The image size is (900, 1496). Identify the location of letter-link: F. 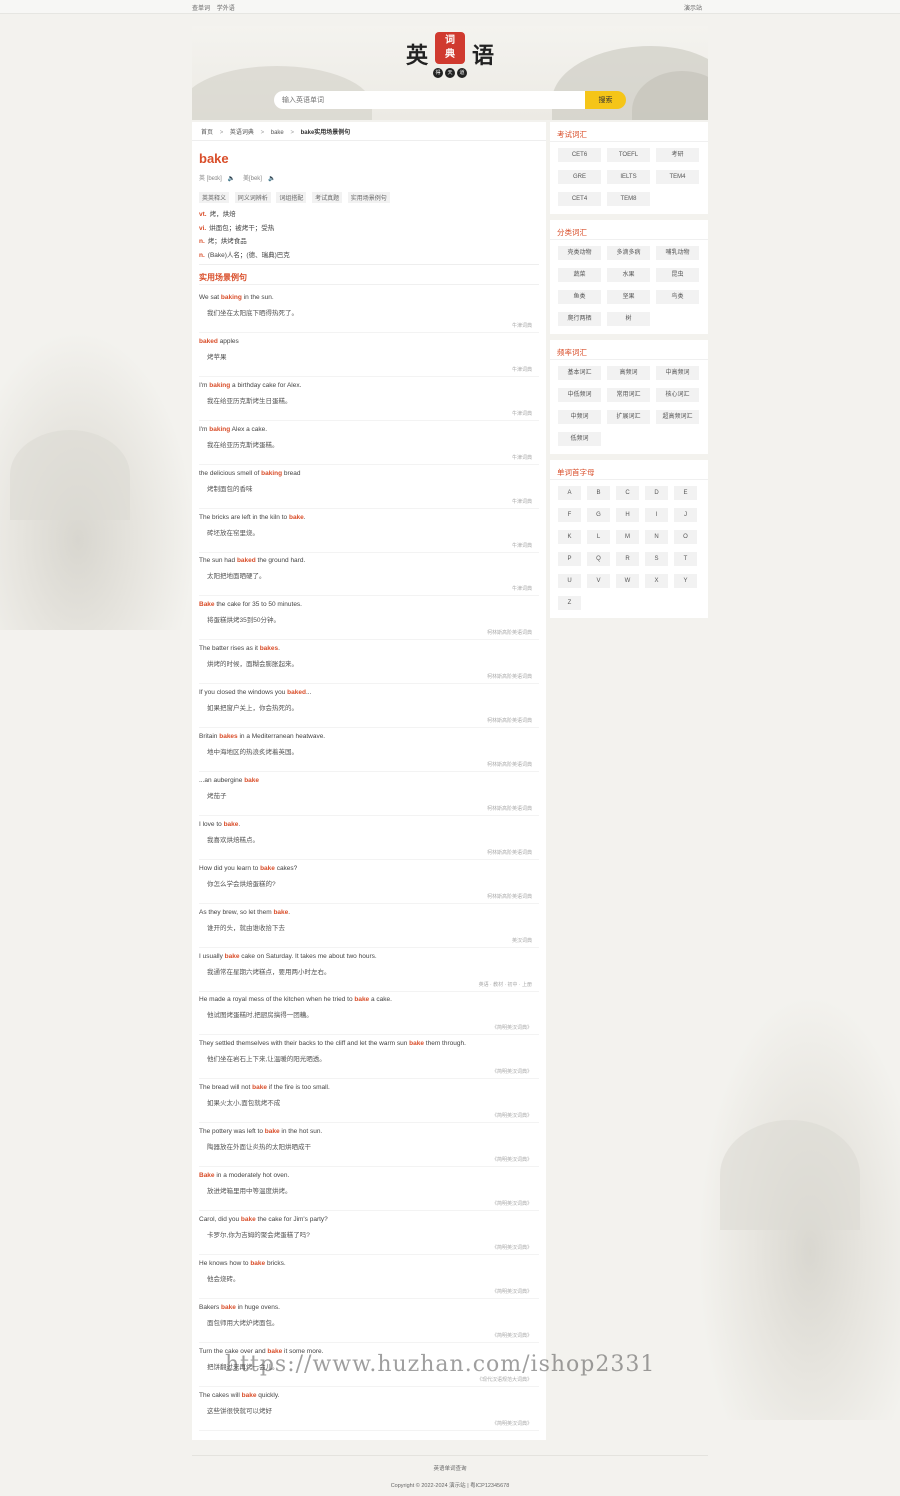
(569, 515).